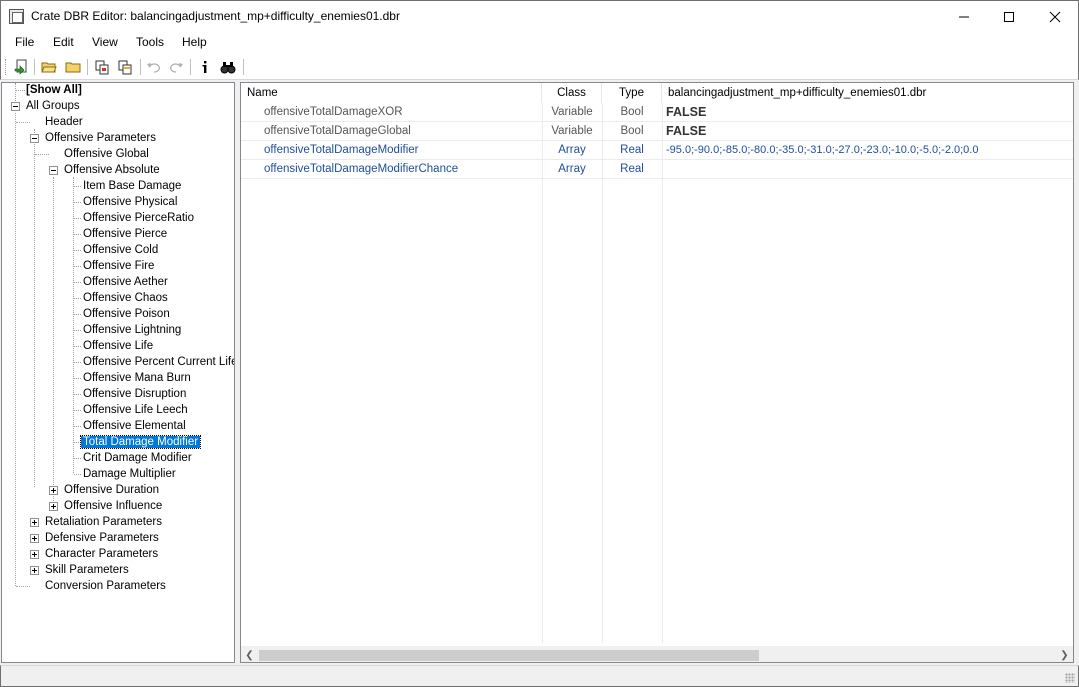 The width and height of the screenshot is (1079, 687). I want to click on open-record-icon, so click(20, 67).